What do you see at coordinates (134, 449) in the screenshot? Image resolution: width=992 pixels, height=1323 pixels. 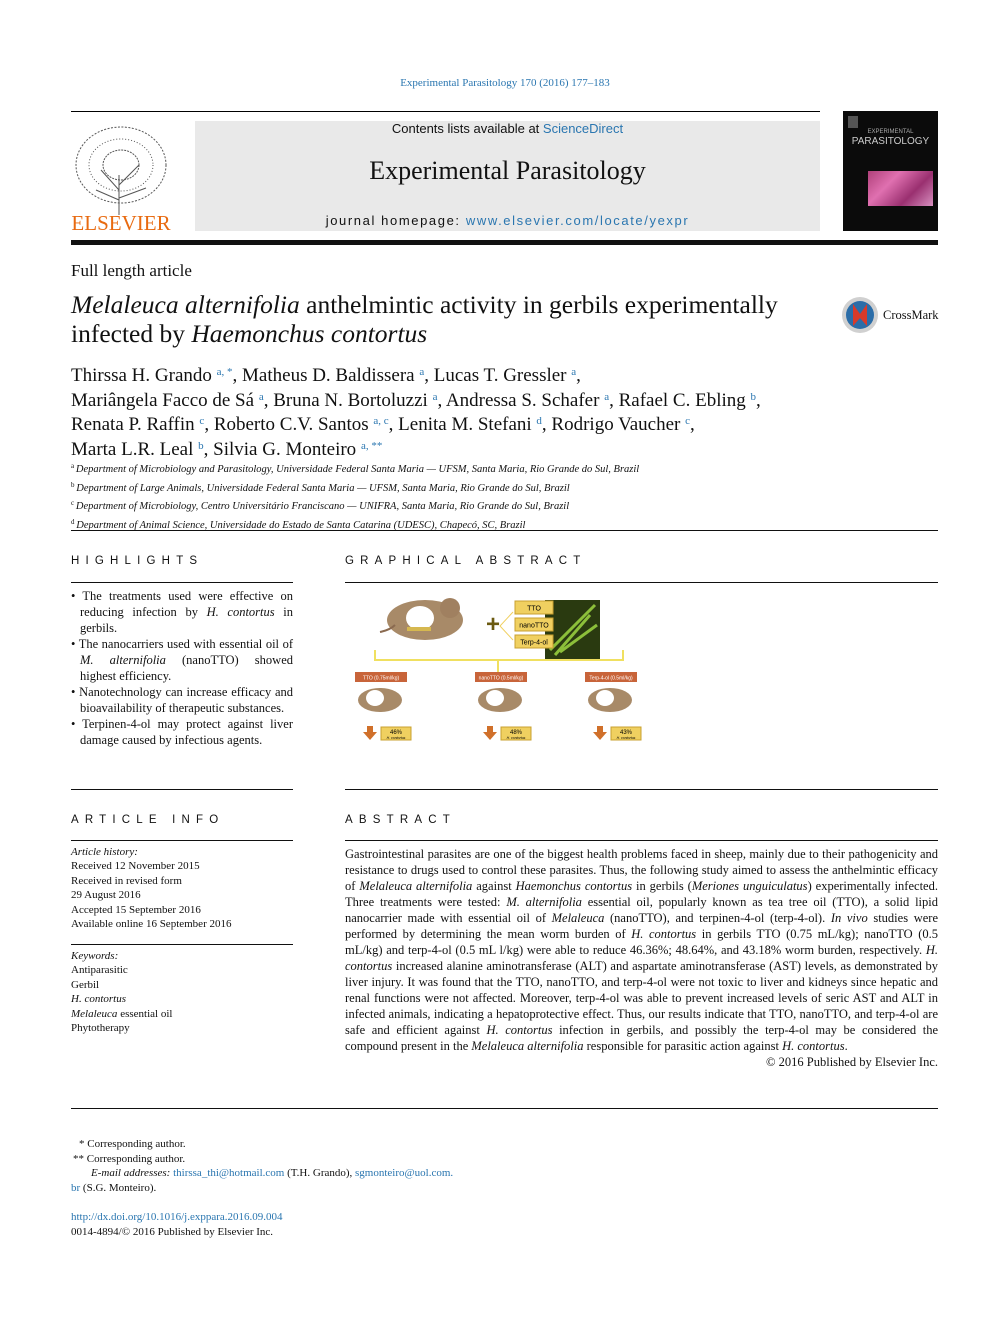 I see `author-name: Marta L.R. Leal` at bounding box center [134, 449].